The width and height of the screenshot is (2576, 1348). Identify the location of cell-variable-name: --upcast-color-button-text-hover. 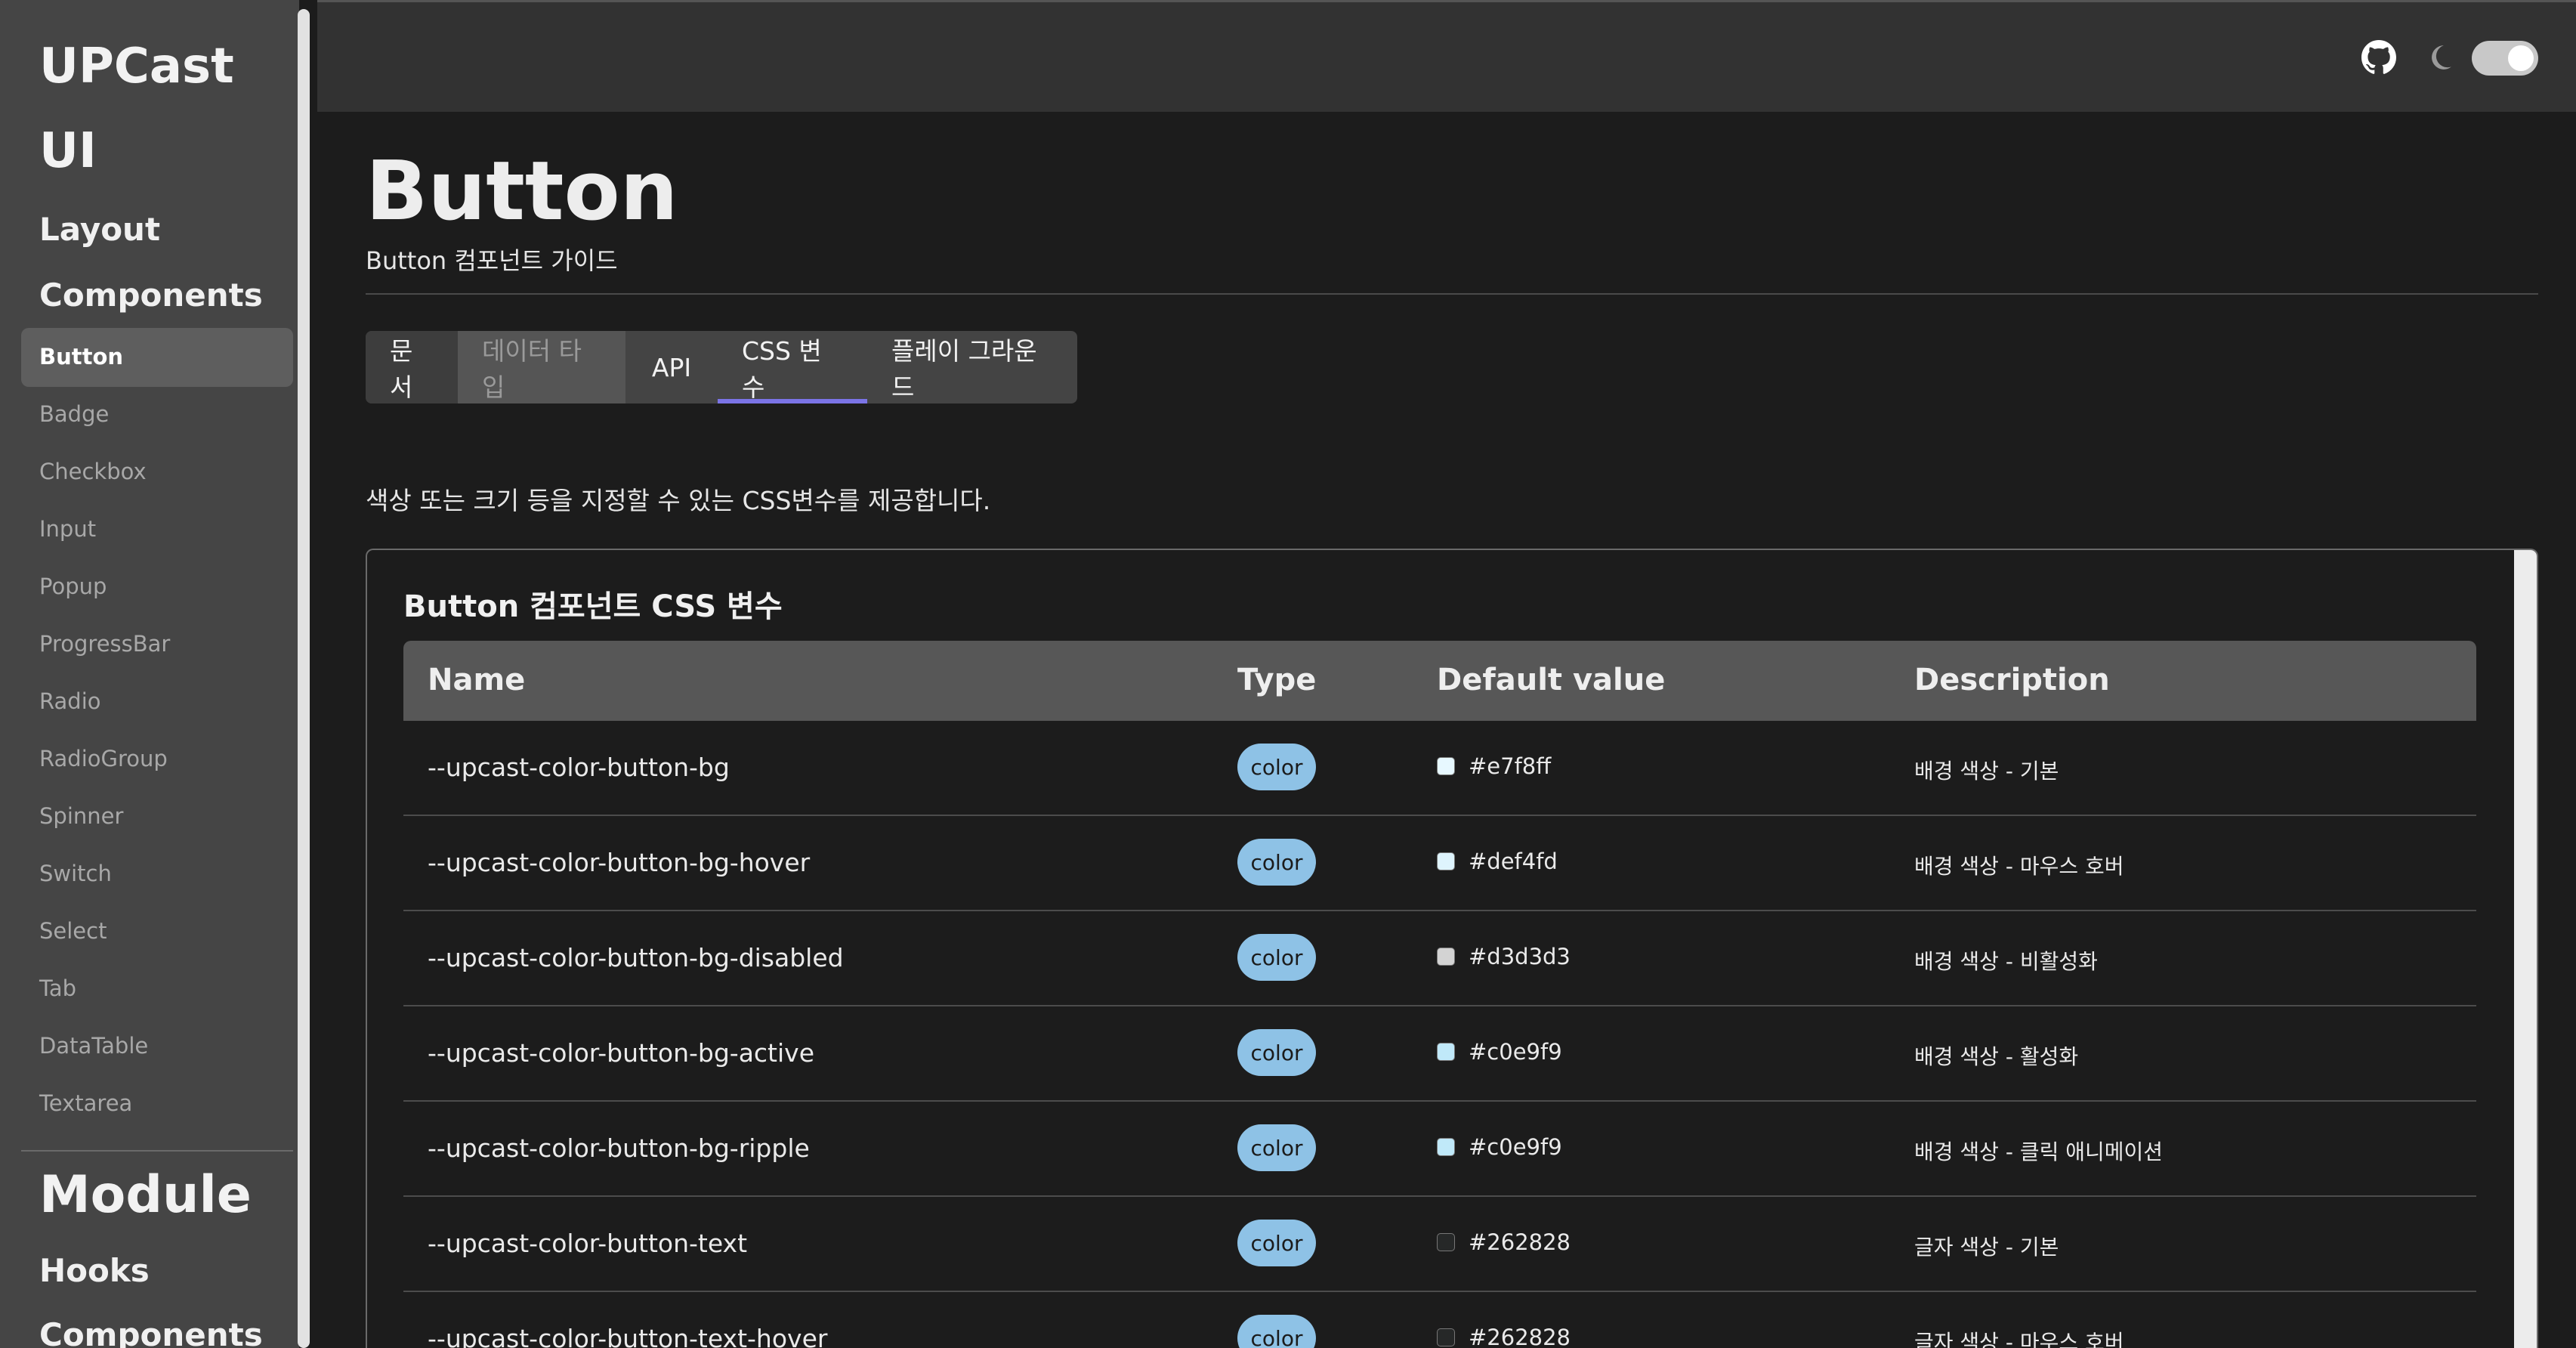
(628, 1336).